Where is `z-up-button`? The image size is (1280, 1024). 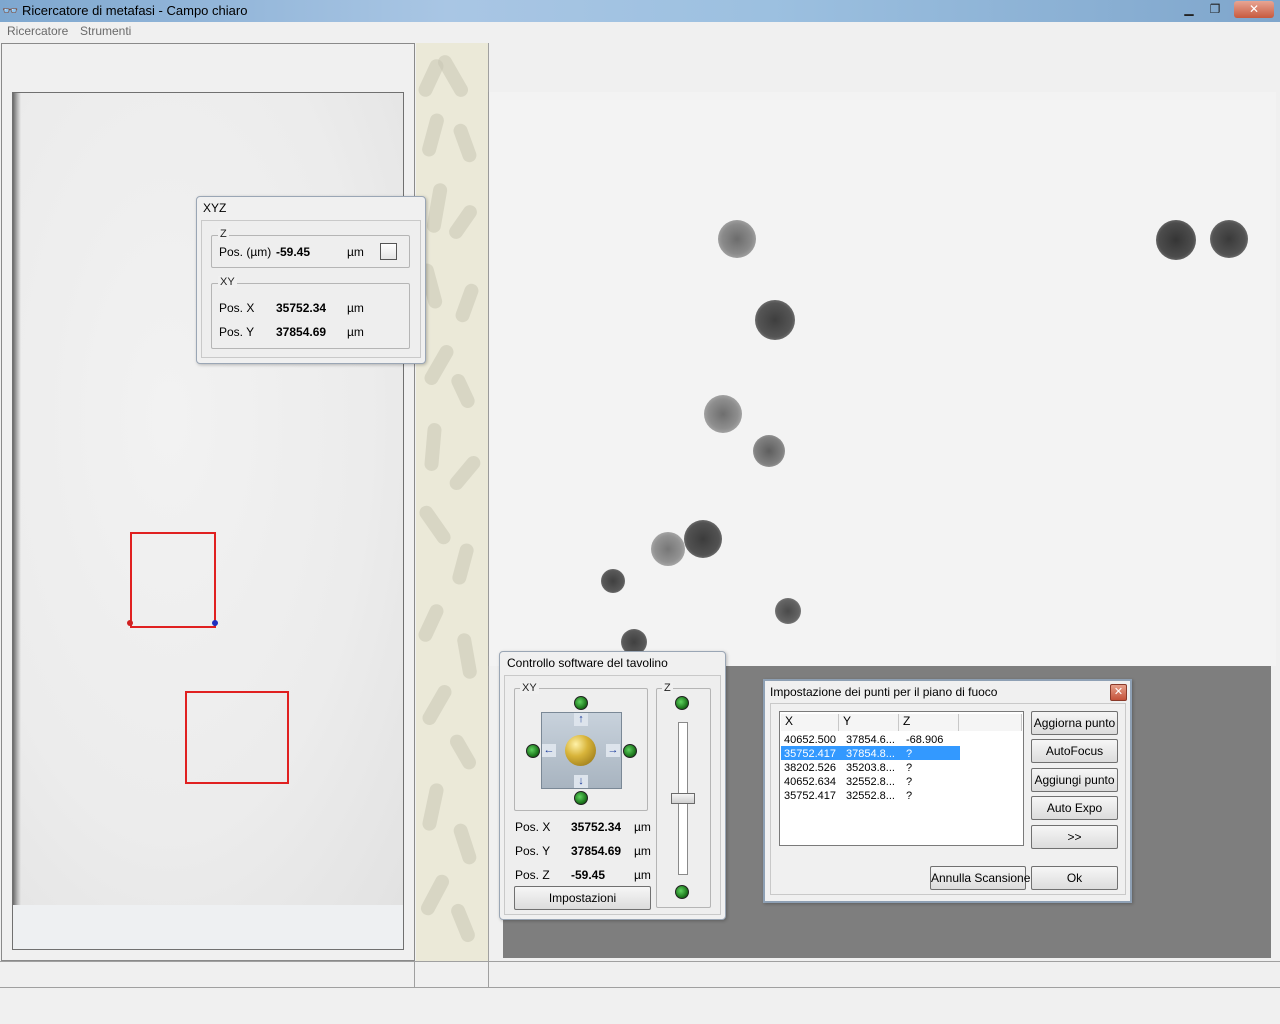 z-up-button is located at coordinates (682, 703).